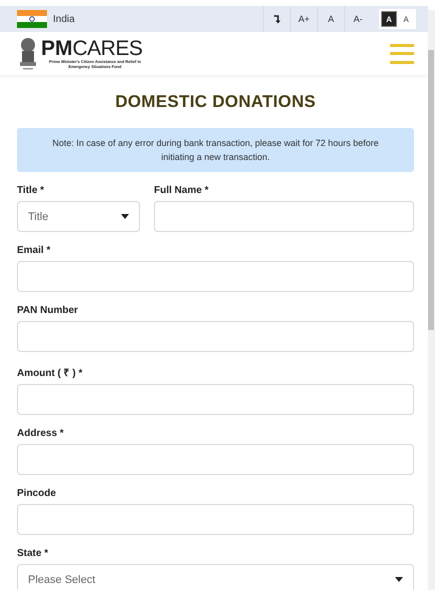 The width and height of the screenshot is (435, 590). Describe the element at coordinates (33, 553) in the screenshot. I see `field-label: State *` at that location.